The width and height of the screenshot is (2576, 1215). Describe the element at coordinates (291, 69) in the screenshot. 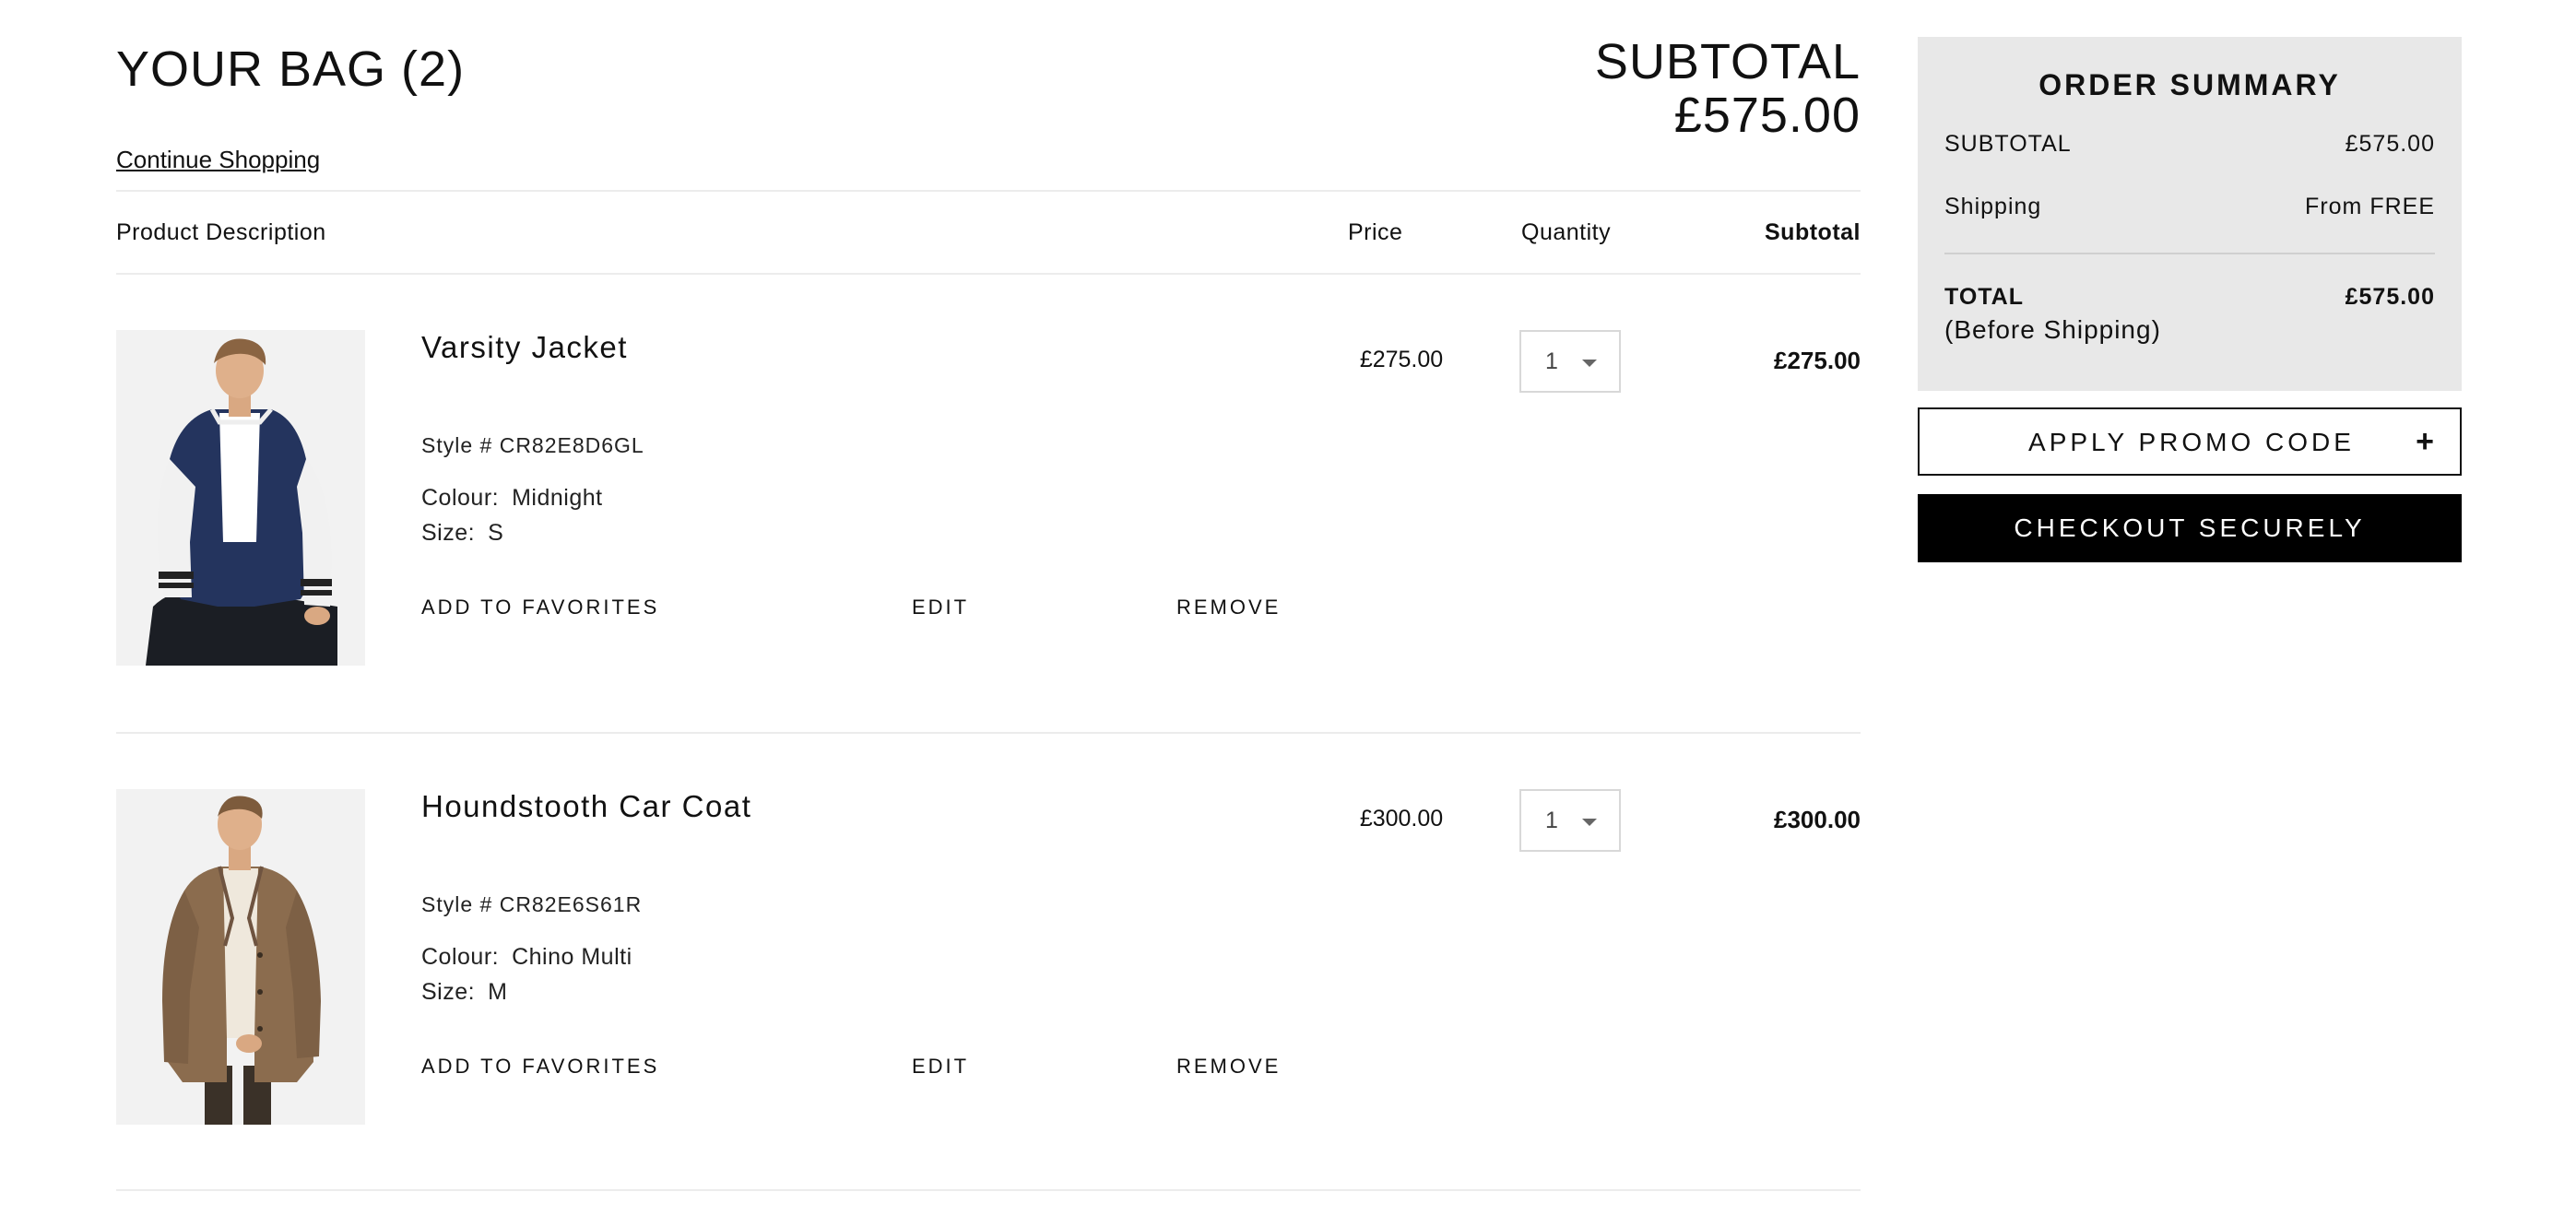

I see `page-title: YOUR BAG (2)` at that location.